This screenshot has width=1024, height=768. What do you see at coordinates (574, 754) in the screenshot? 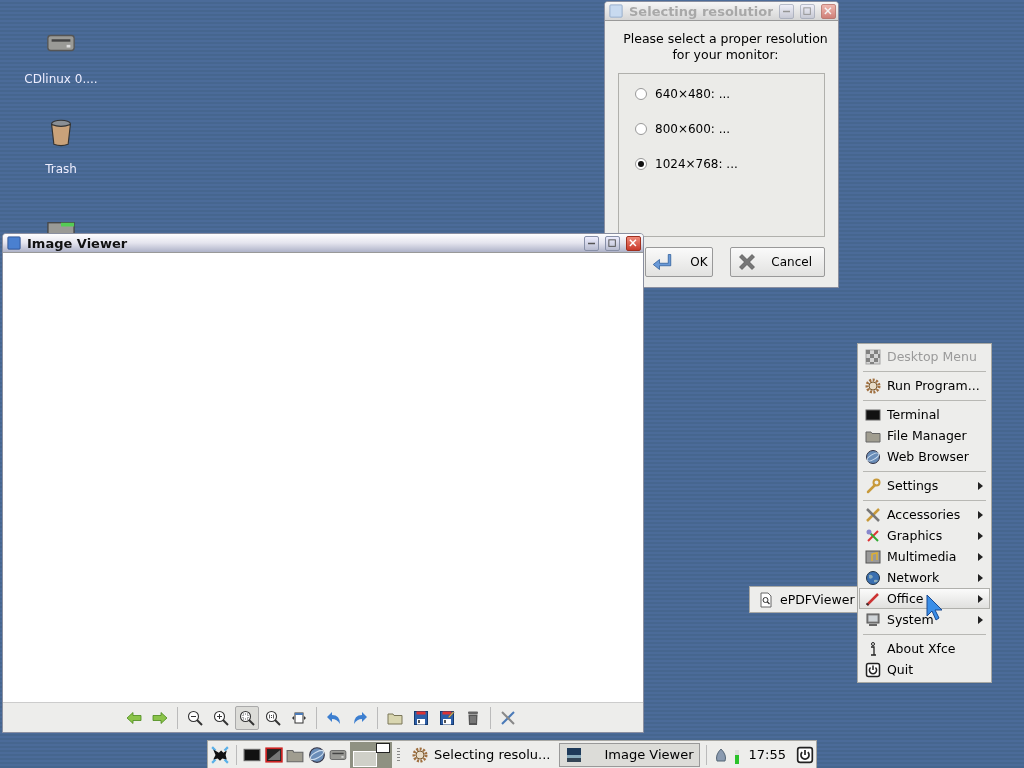
I see `landscape-thumbnail-icon` at bounding box center [574, 754].